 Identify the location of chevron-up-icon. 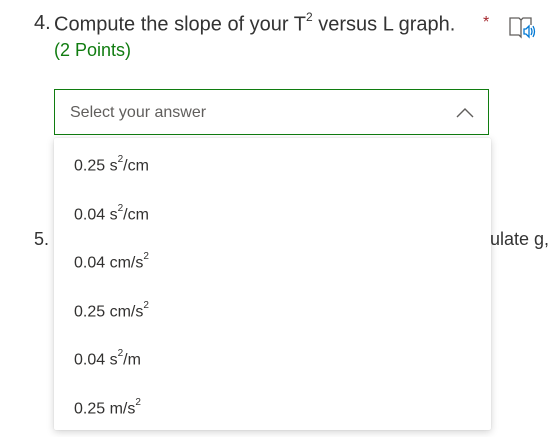
(465, 112).